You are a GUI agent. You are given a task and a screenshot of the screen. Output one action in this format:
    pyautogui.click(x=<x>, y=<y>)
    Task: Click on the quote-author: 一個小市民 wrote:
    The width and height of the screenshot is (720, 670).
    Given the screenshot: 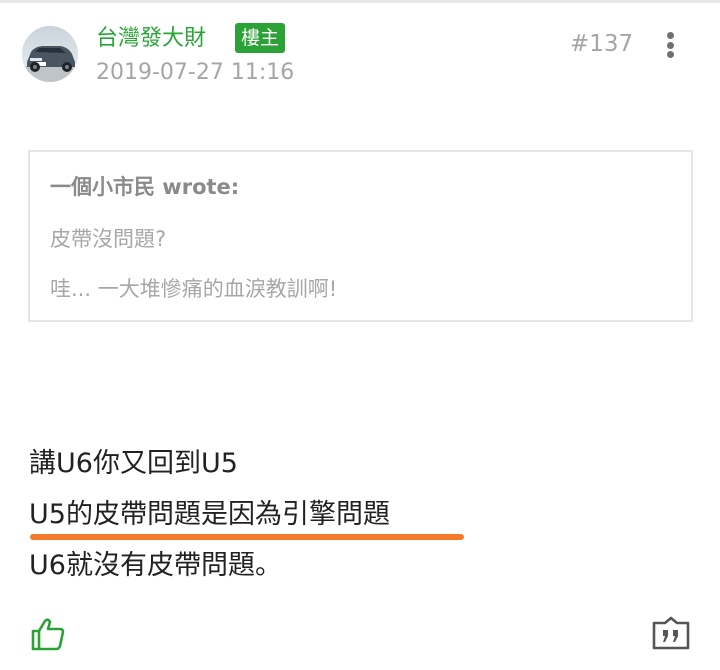 What is the action you would take?
    pyautogui.click(x=145, y=187)
    